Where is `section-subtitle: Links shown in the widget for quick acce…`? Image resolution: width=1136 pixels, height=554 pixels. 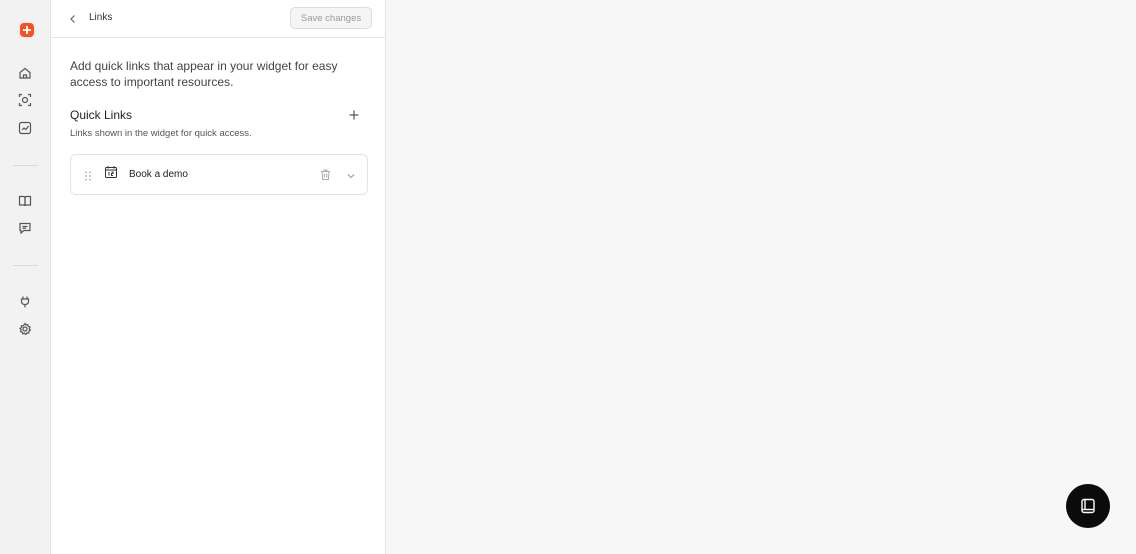 section-subtitle: Links shown in the widget for quick acce… is located at coordinates (161, 133).